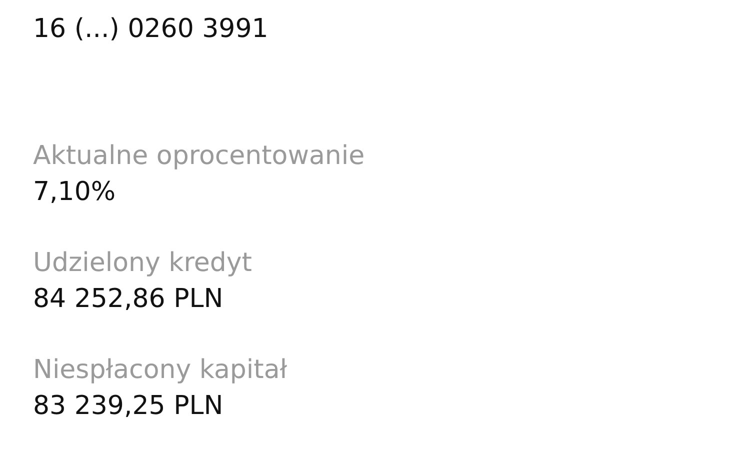 This screenshot has width=730, height=456. What do you see at coordinates (199, 156) in the screenshot?
I see `field-label: Aktualne oprocentowanie` at bounding box center [199, 156].